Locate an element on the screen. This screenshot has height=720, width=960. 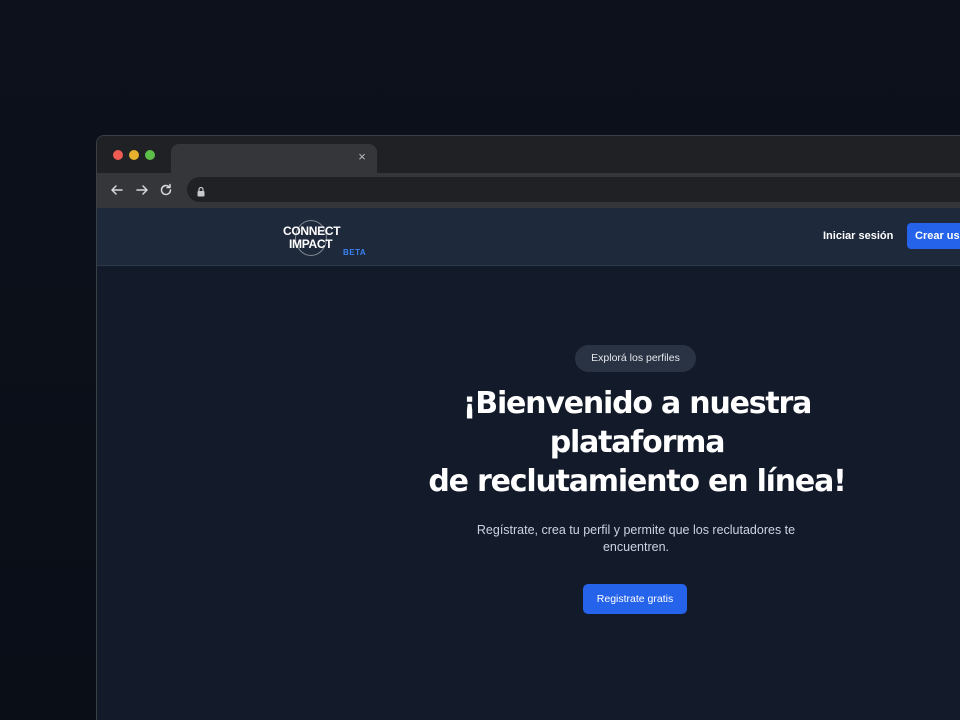
arrow-right-icon is located at coordinates (142, 190).